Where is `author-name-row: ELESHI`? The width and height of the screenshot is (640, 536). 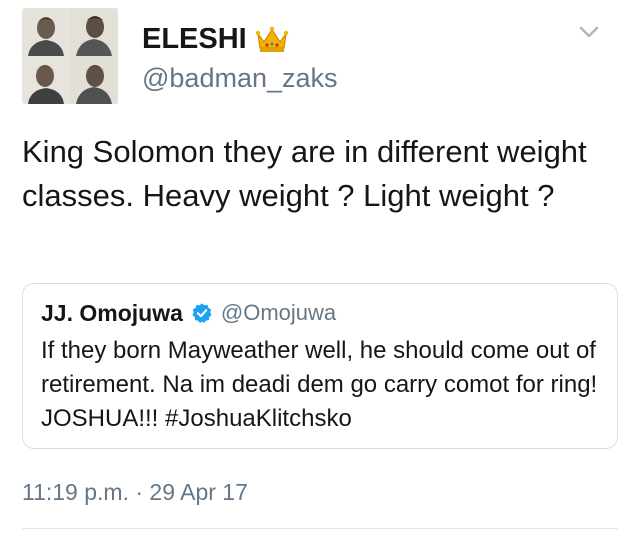
author-name-row: ELESHI is located at coordinates (215, 39).